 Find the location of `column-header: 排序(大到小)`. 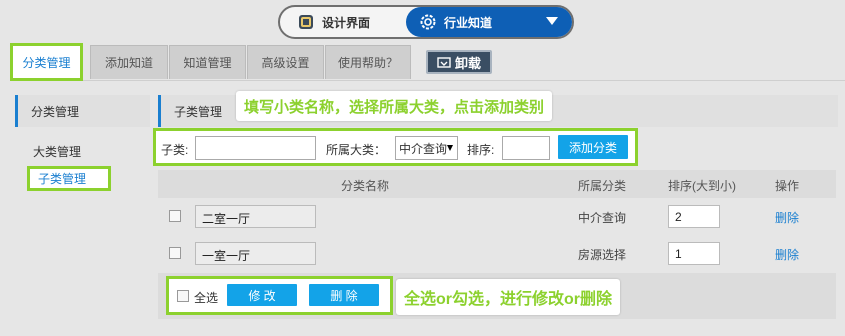

column-header: 排序(大到小) is located at coordinates (702, 186).